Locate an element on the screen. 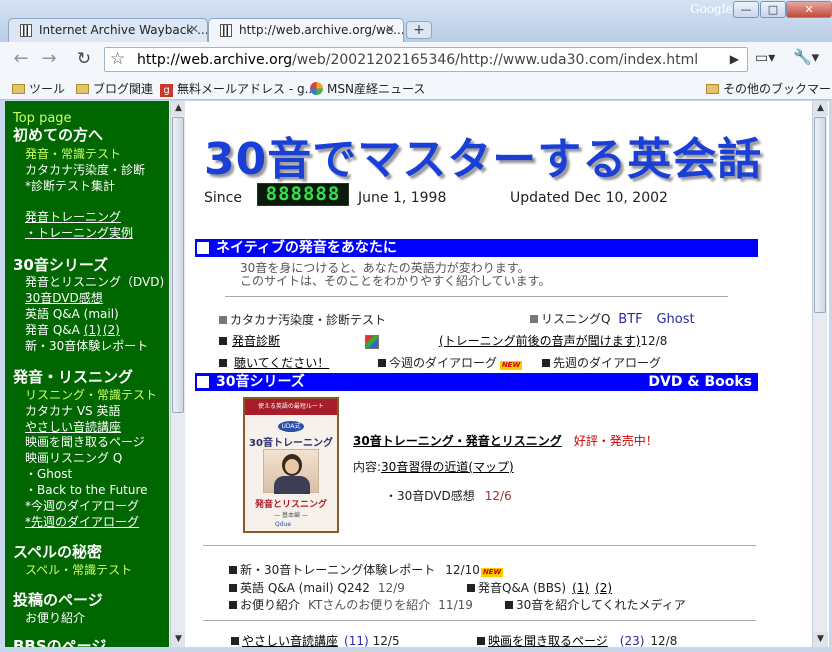 This screenshot has height=652, width=832. bookmark-msn-sankei: MSN産経ニュース is located at coordinates (367, 88).